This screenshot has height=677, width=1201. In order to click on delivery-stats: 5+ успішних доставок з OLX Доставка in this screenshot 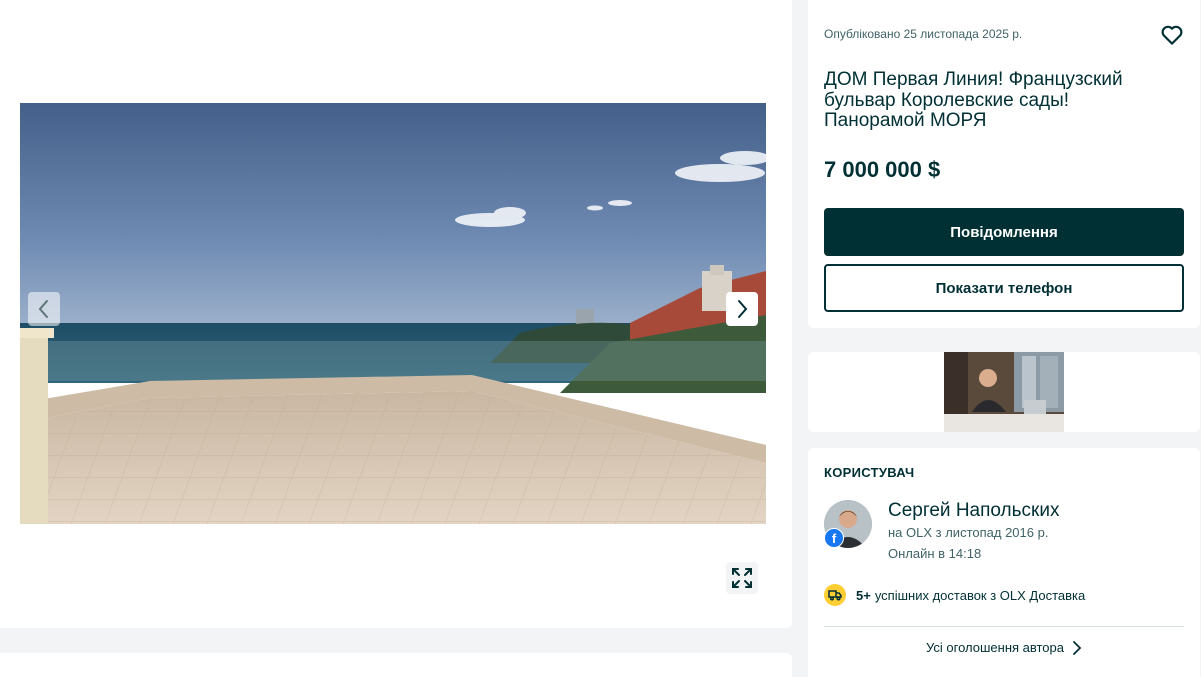, I will do `click(954, 595)`.